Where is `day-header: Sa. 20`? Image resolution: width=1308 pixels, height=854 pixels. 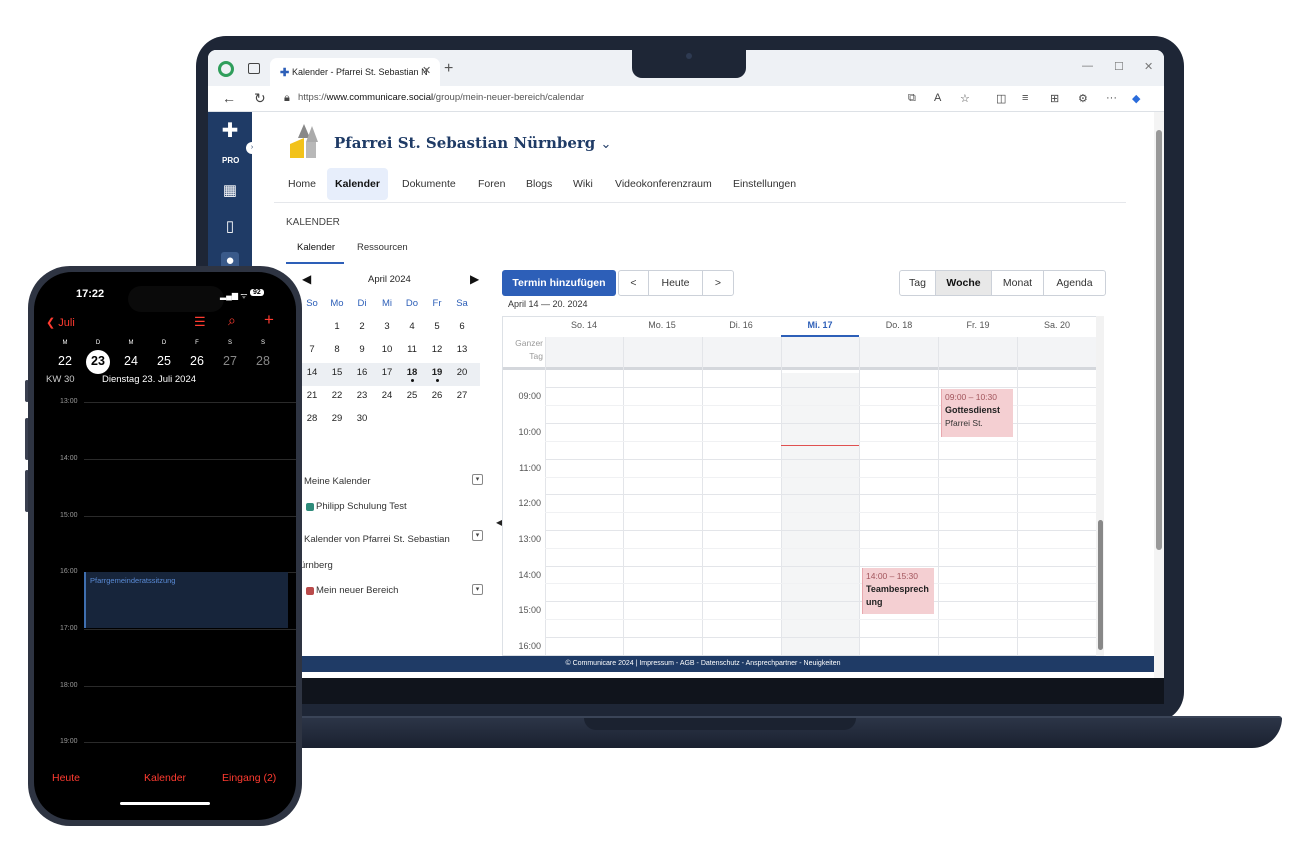 day-header: Sa. 20 is located at coordinates (1057, 325).